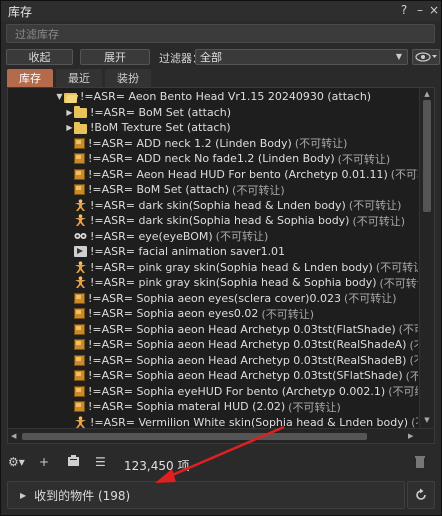 This screenshot has width=442, height=516. What do you see at coordinates (16, 462) in the screenshot?
I see `gear-menu-icon: ⚙▾` at bounding box center [16, 462].